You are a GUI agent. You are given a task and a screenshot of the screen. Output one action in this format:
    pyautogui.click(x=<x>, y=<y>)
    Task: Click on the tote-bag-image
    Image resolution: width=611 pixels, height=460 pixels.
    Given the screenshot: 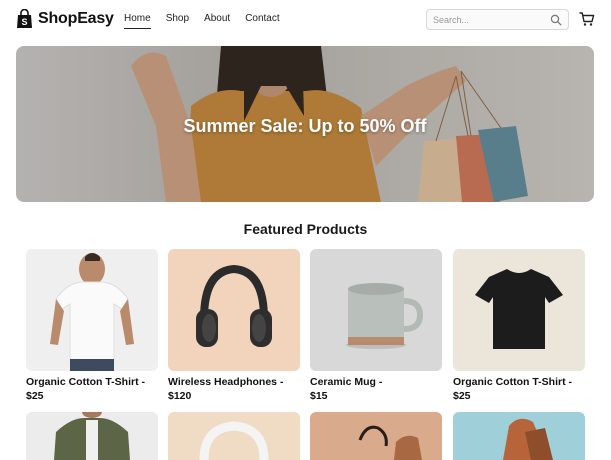 What is the action you would take?
    pyautogui.click(x=528, y=439)
    